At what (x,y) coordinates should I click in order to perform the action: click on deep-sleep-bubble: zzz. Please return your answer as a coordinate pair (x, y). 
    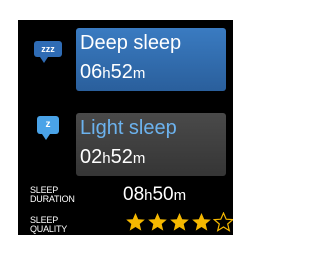
    Looking at the image, I should click on (48, 49).